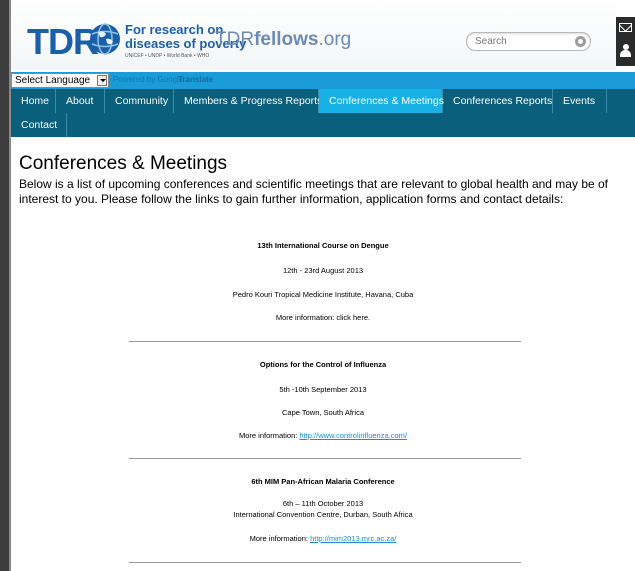  Describe the element at coordinates (323, 364) in the screenshot. I see `event-title: Options for the Control of Influenza` at that location.